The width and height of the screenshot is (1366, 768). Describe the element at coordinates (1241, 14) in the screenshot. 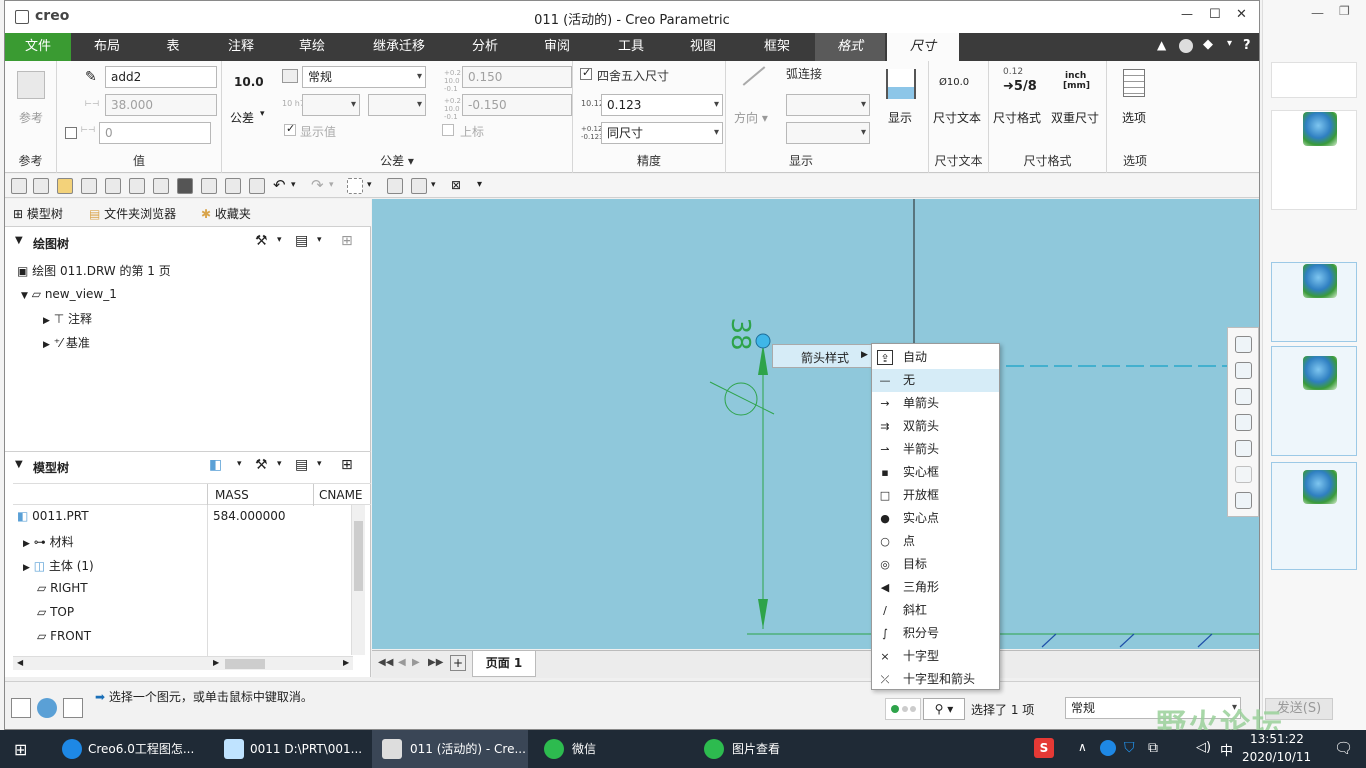

I see `close-button: ✕` at that location.